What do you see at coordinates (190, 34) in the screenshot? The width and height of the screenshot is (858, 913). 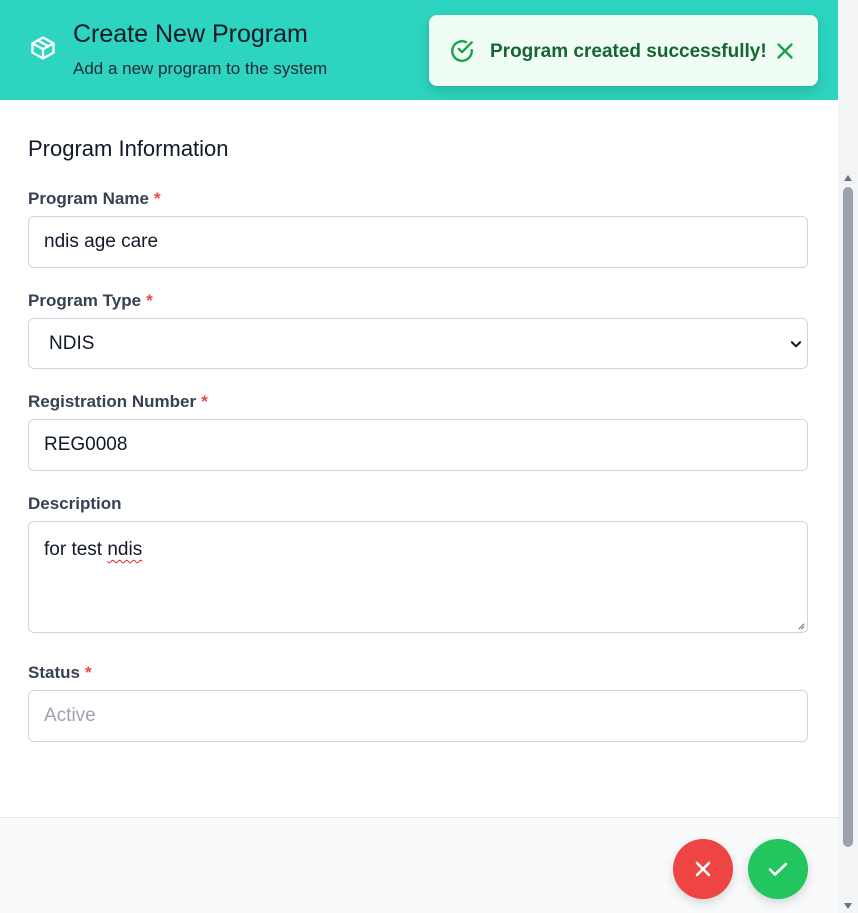 I see `page-title: Create New Program` at bounding box center [190, 34].